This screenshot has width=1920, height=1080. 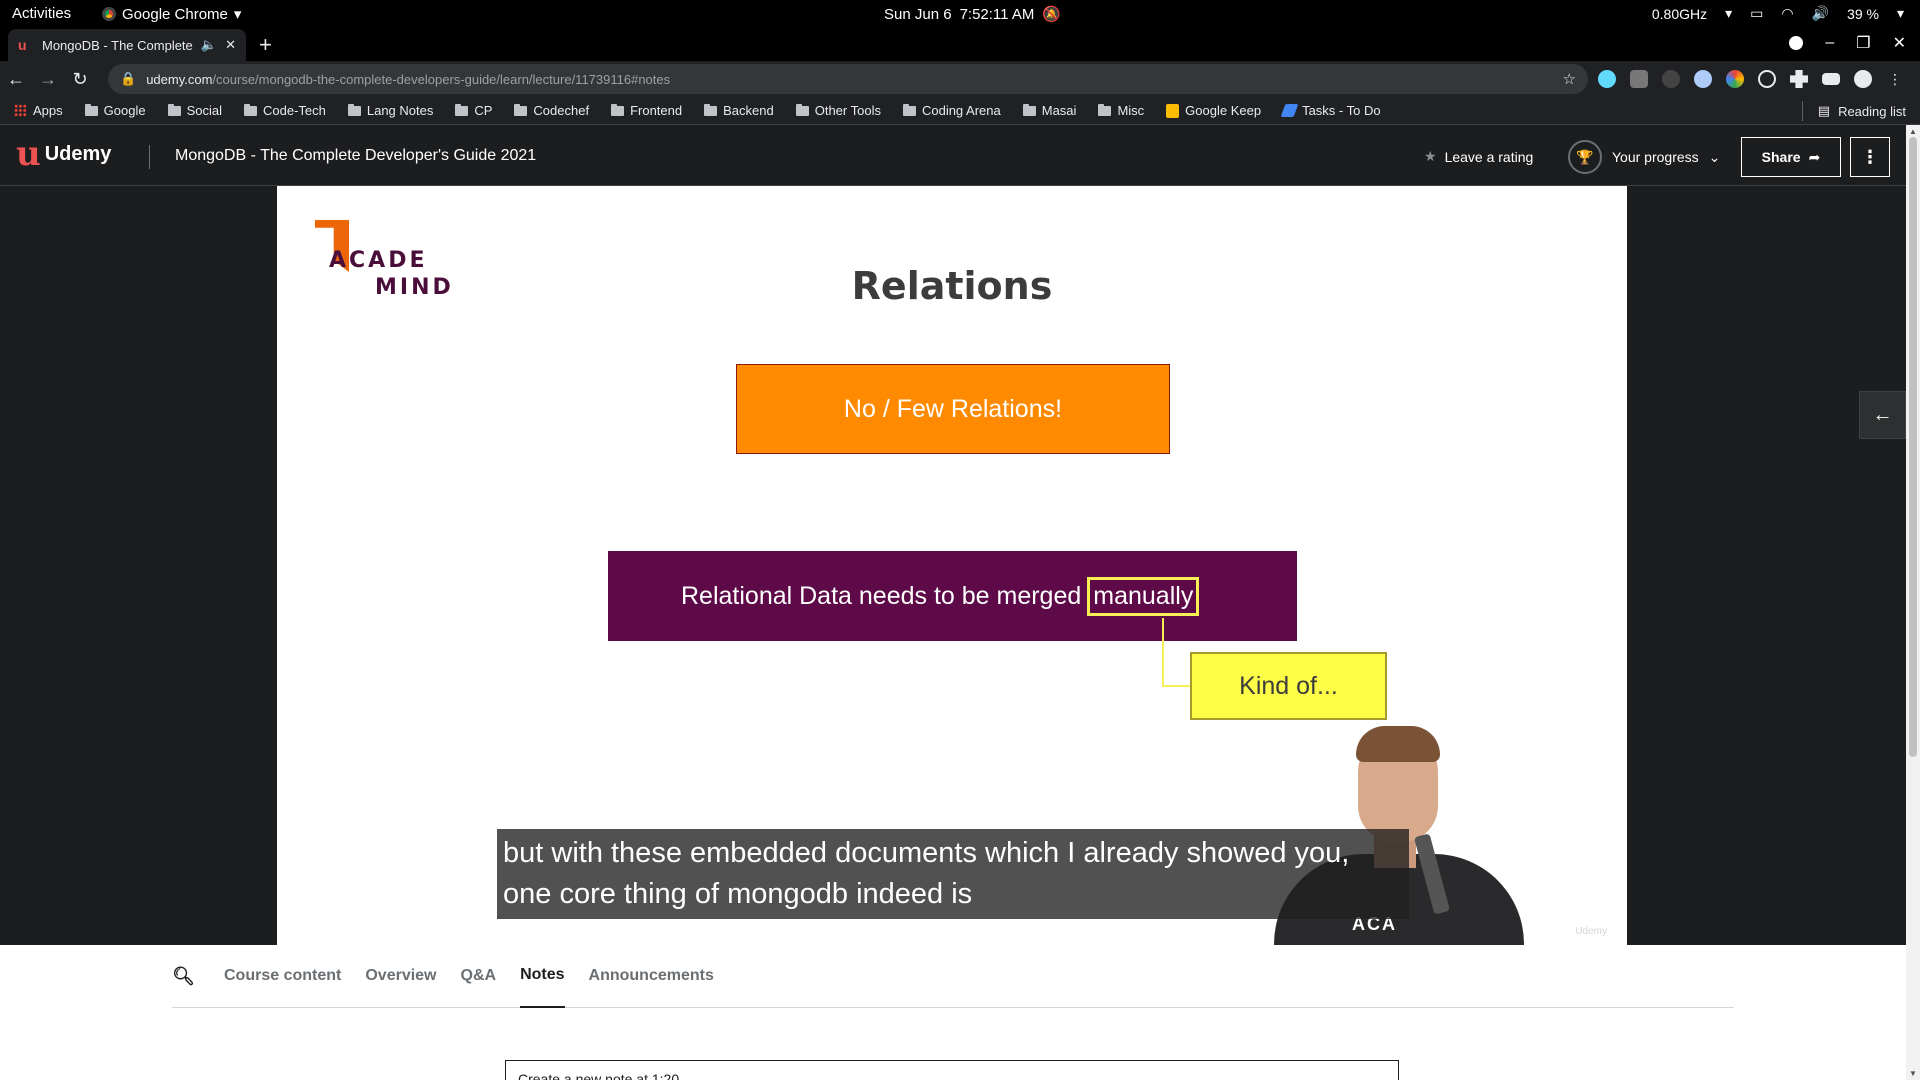 What do you see at coordinates (838, 110) in the screenshot?
I see `bookmark-other-tools: Other Tools` at bounding box center [838, 110].